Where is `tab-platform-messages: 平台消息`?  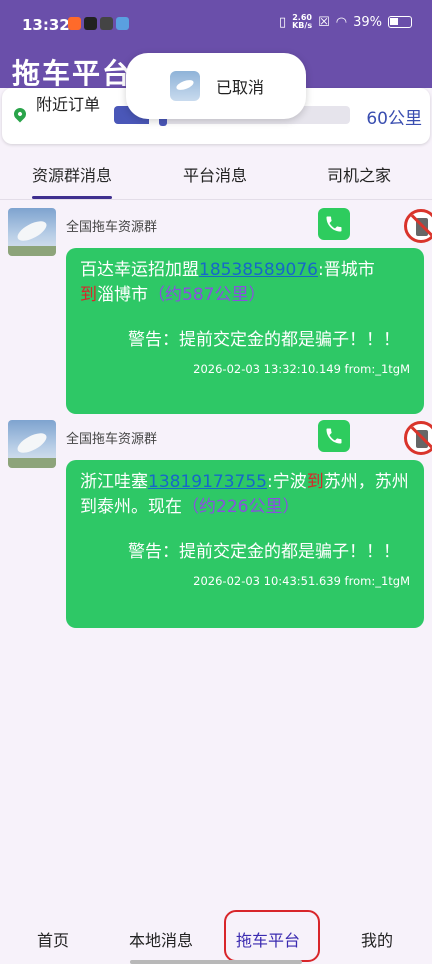 tab-platform-messages: 平台消息 is located at coordinates (215, 174).